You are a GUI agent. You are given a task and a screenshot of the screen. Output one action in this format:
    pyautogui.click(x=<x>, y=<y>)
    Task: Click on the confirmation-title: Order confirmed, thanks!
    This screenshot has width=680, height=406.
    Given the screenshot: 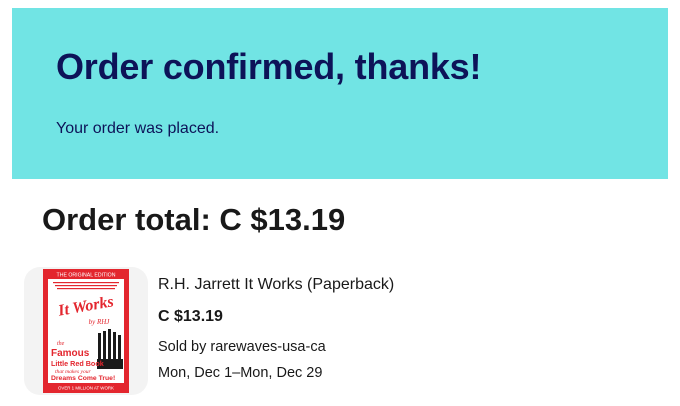 What is the action you would take?
    pyautogui.click(x=269, y=66)
    